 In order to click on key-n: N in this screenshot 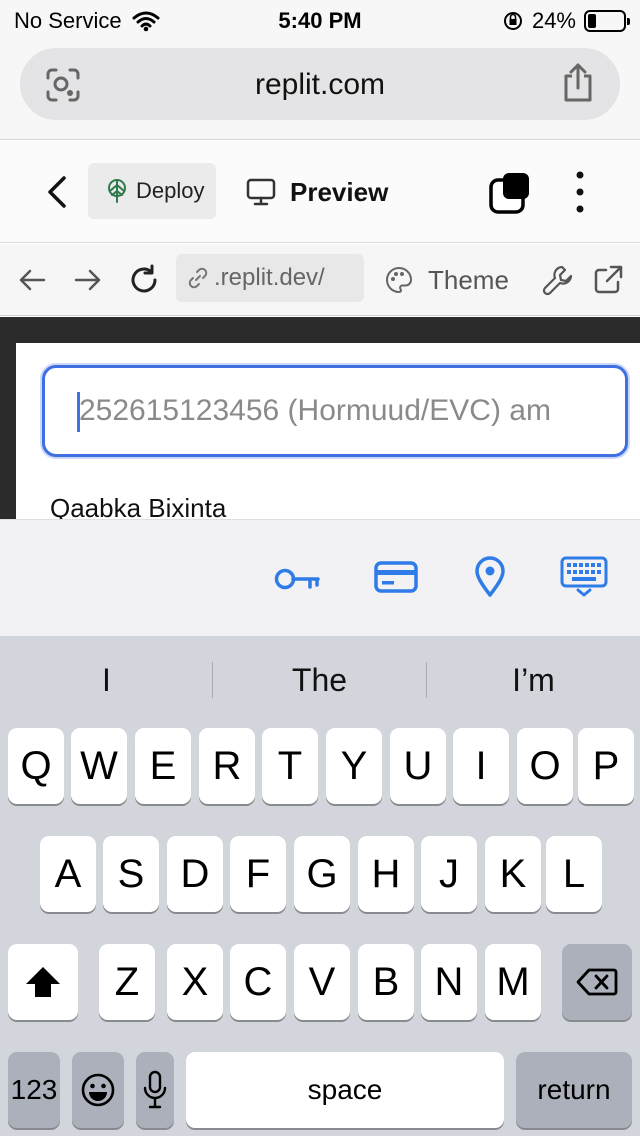, I will do `click(449, 982)`.